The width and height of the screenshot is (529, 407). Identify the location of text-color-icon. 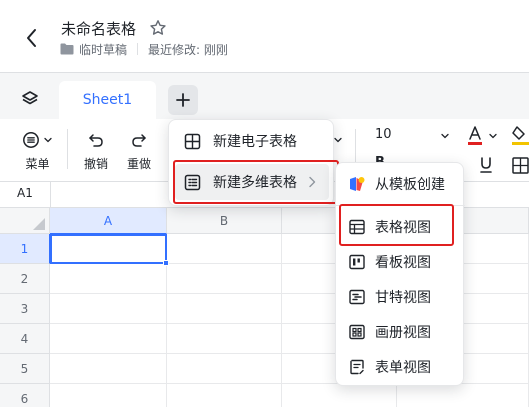
(475, 135).